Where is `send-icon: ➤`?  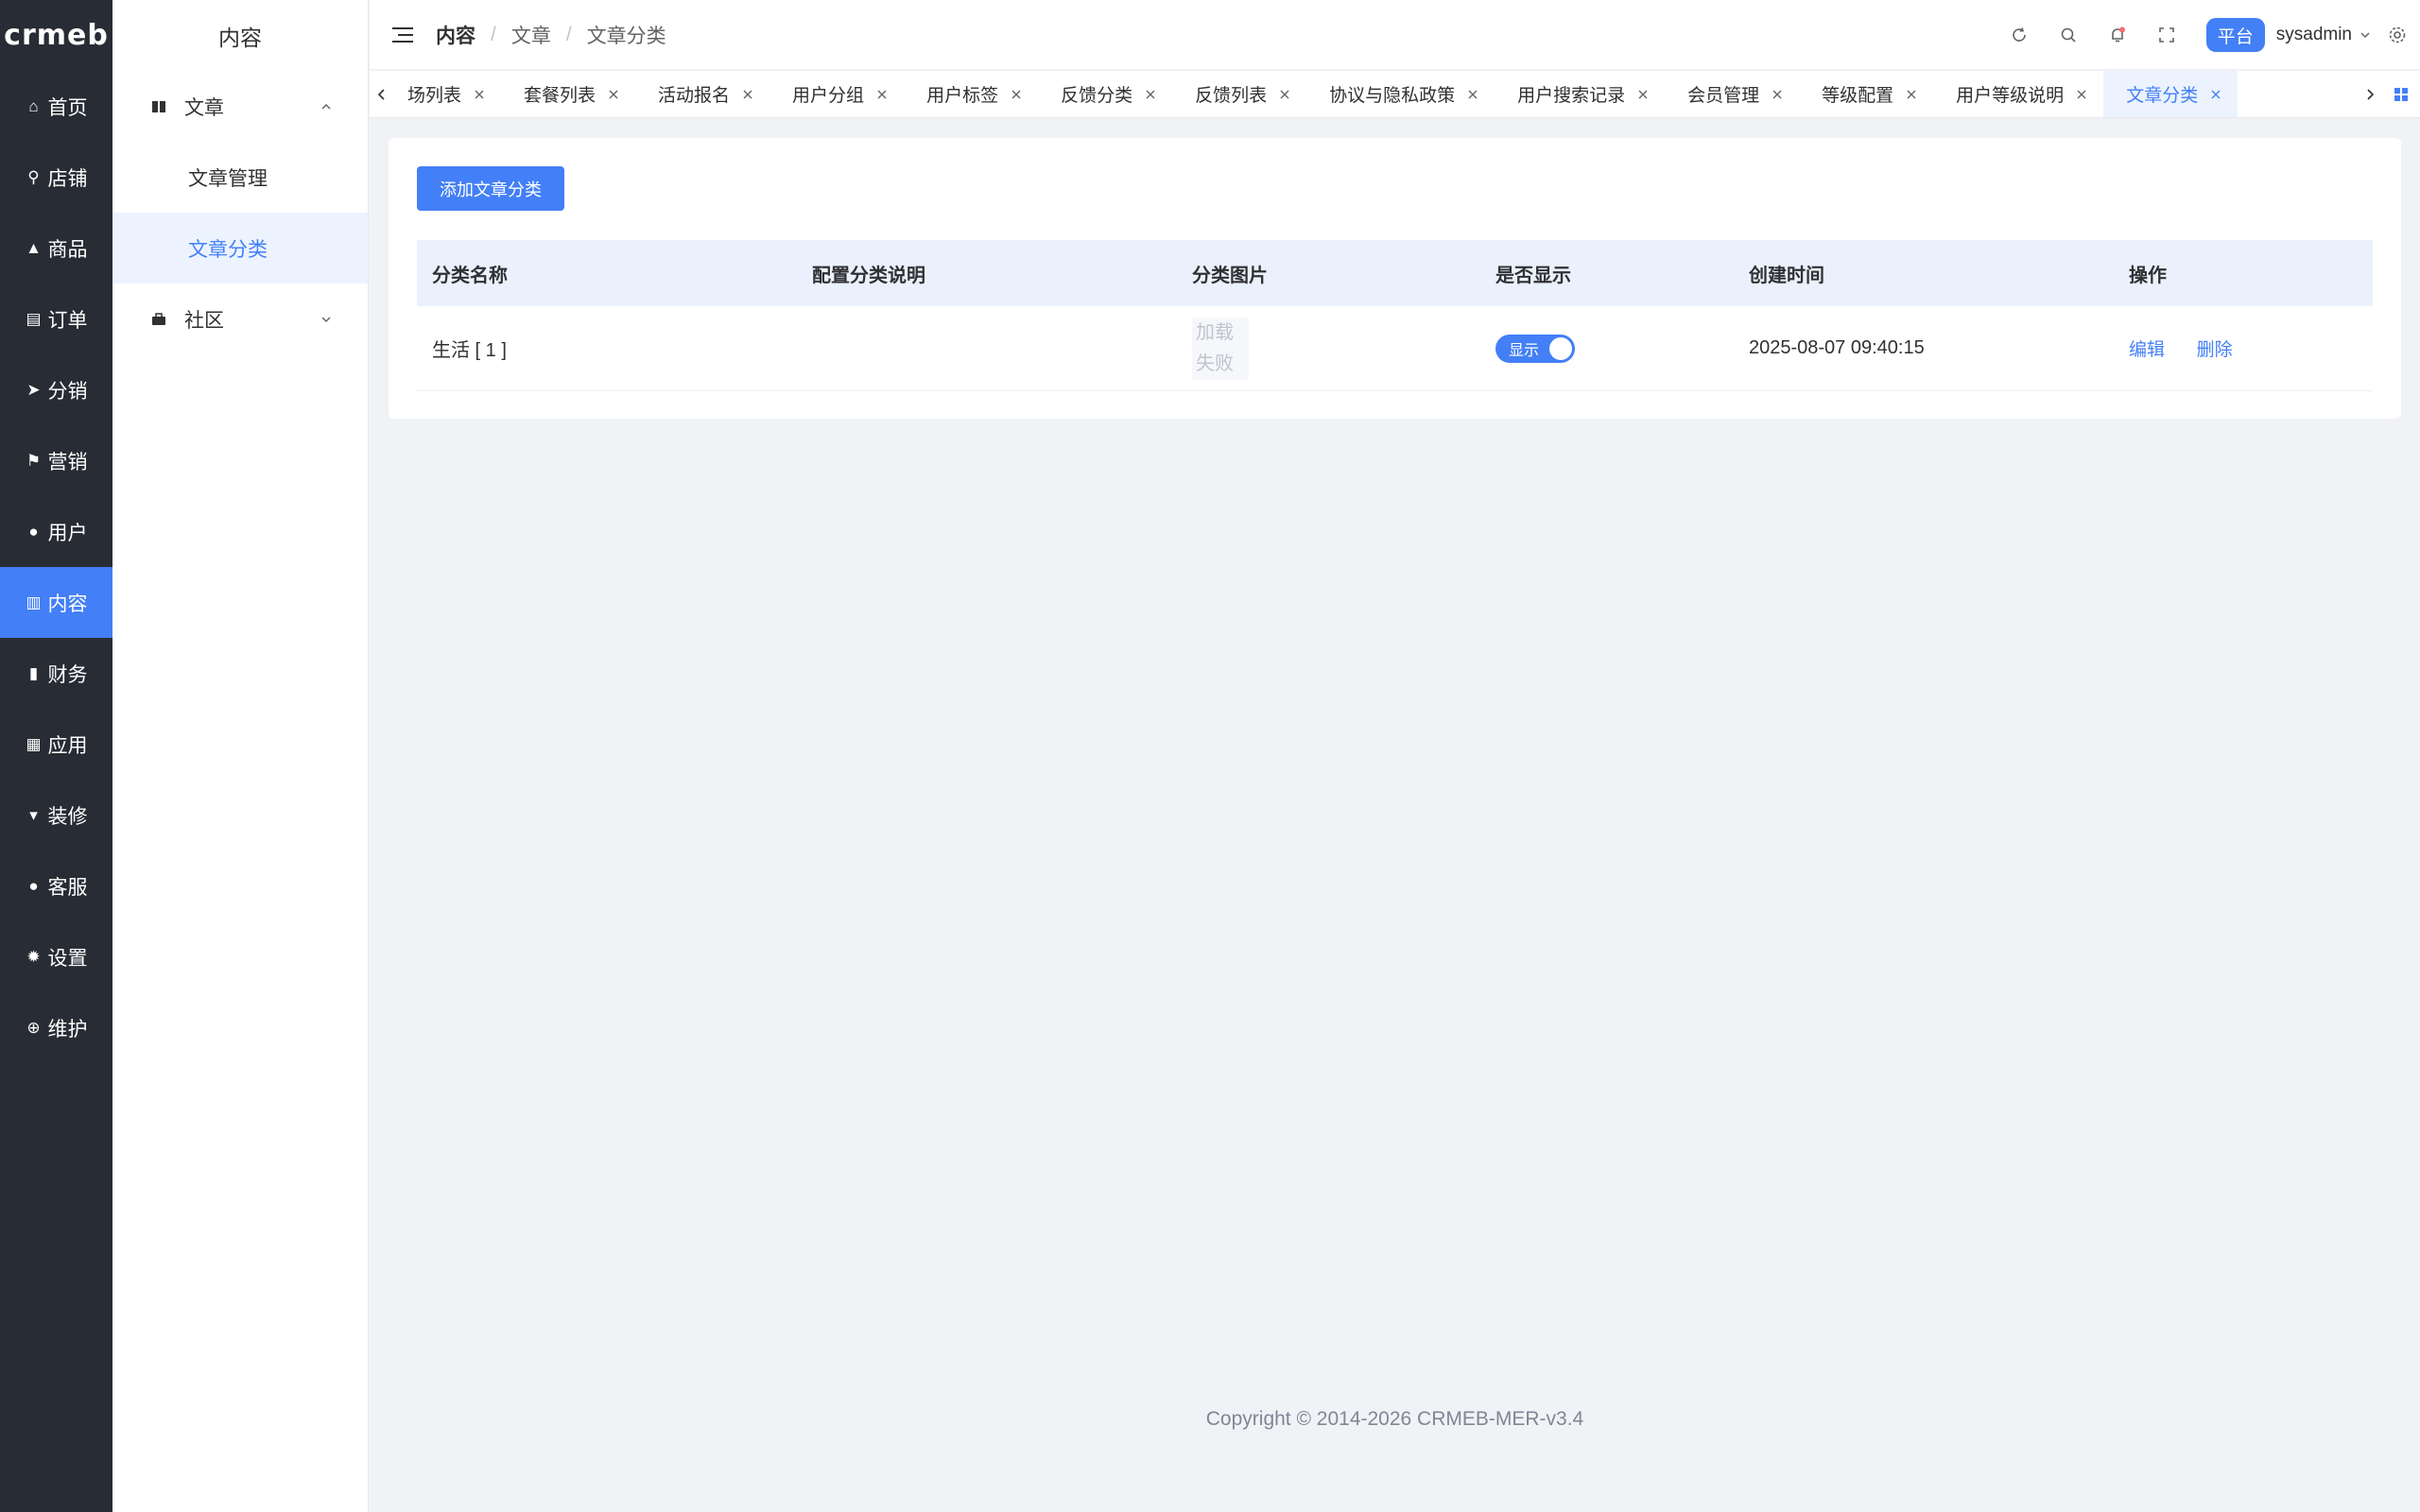 send-icon: ➤ is located at coordinates (33, 389).